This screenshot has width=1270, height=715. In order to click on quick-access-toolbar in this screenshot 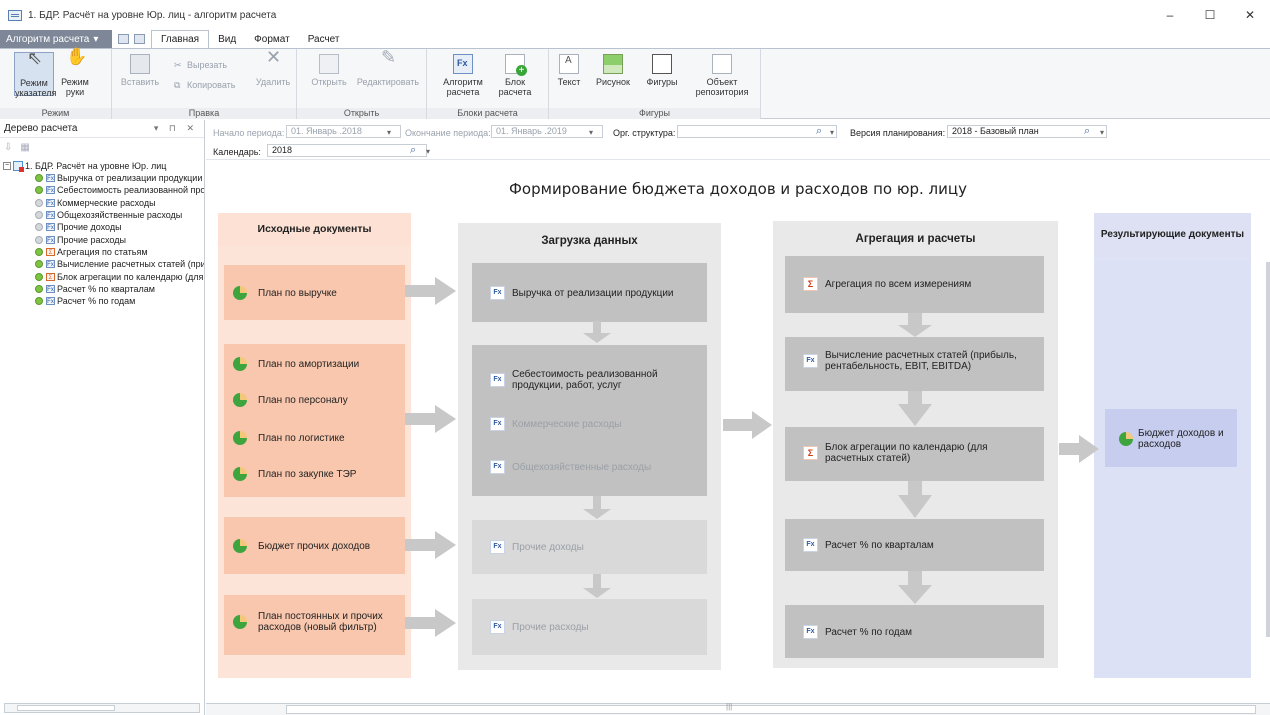, I will do `click(131, 39)`.